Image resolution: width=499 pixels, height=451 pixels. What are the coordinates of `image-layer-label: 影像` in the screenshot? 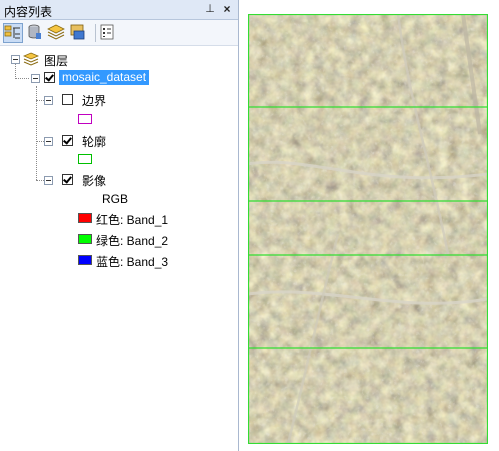 It's located at (94, 180).